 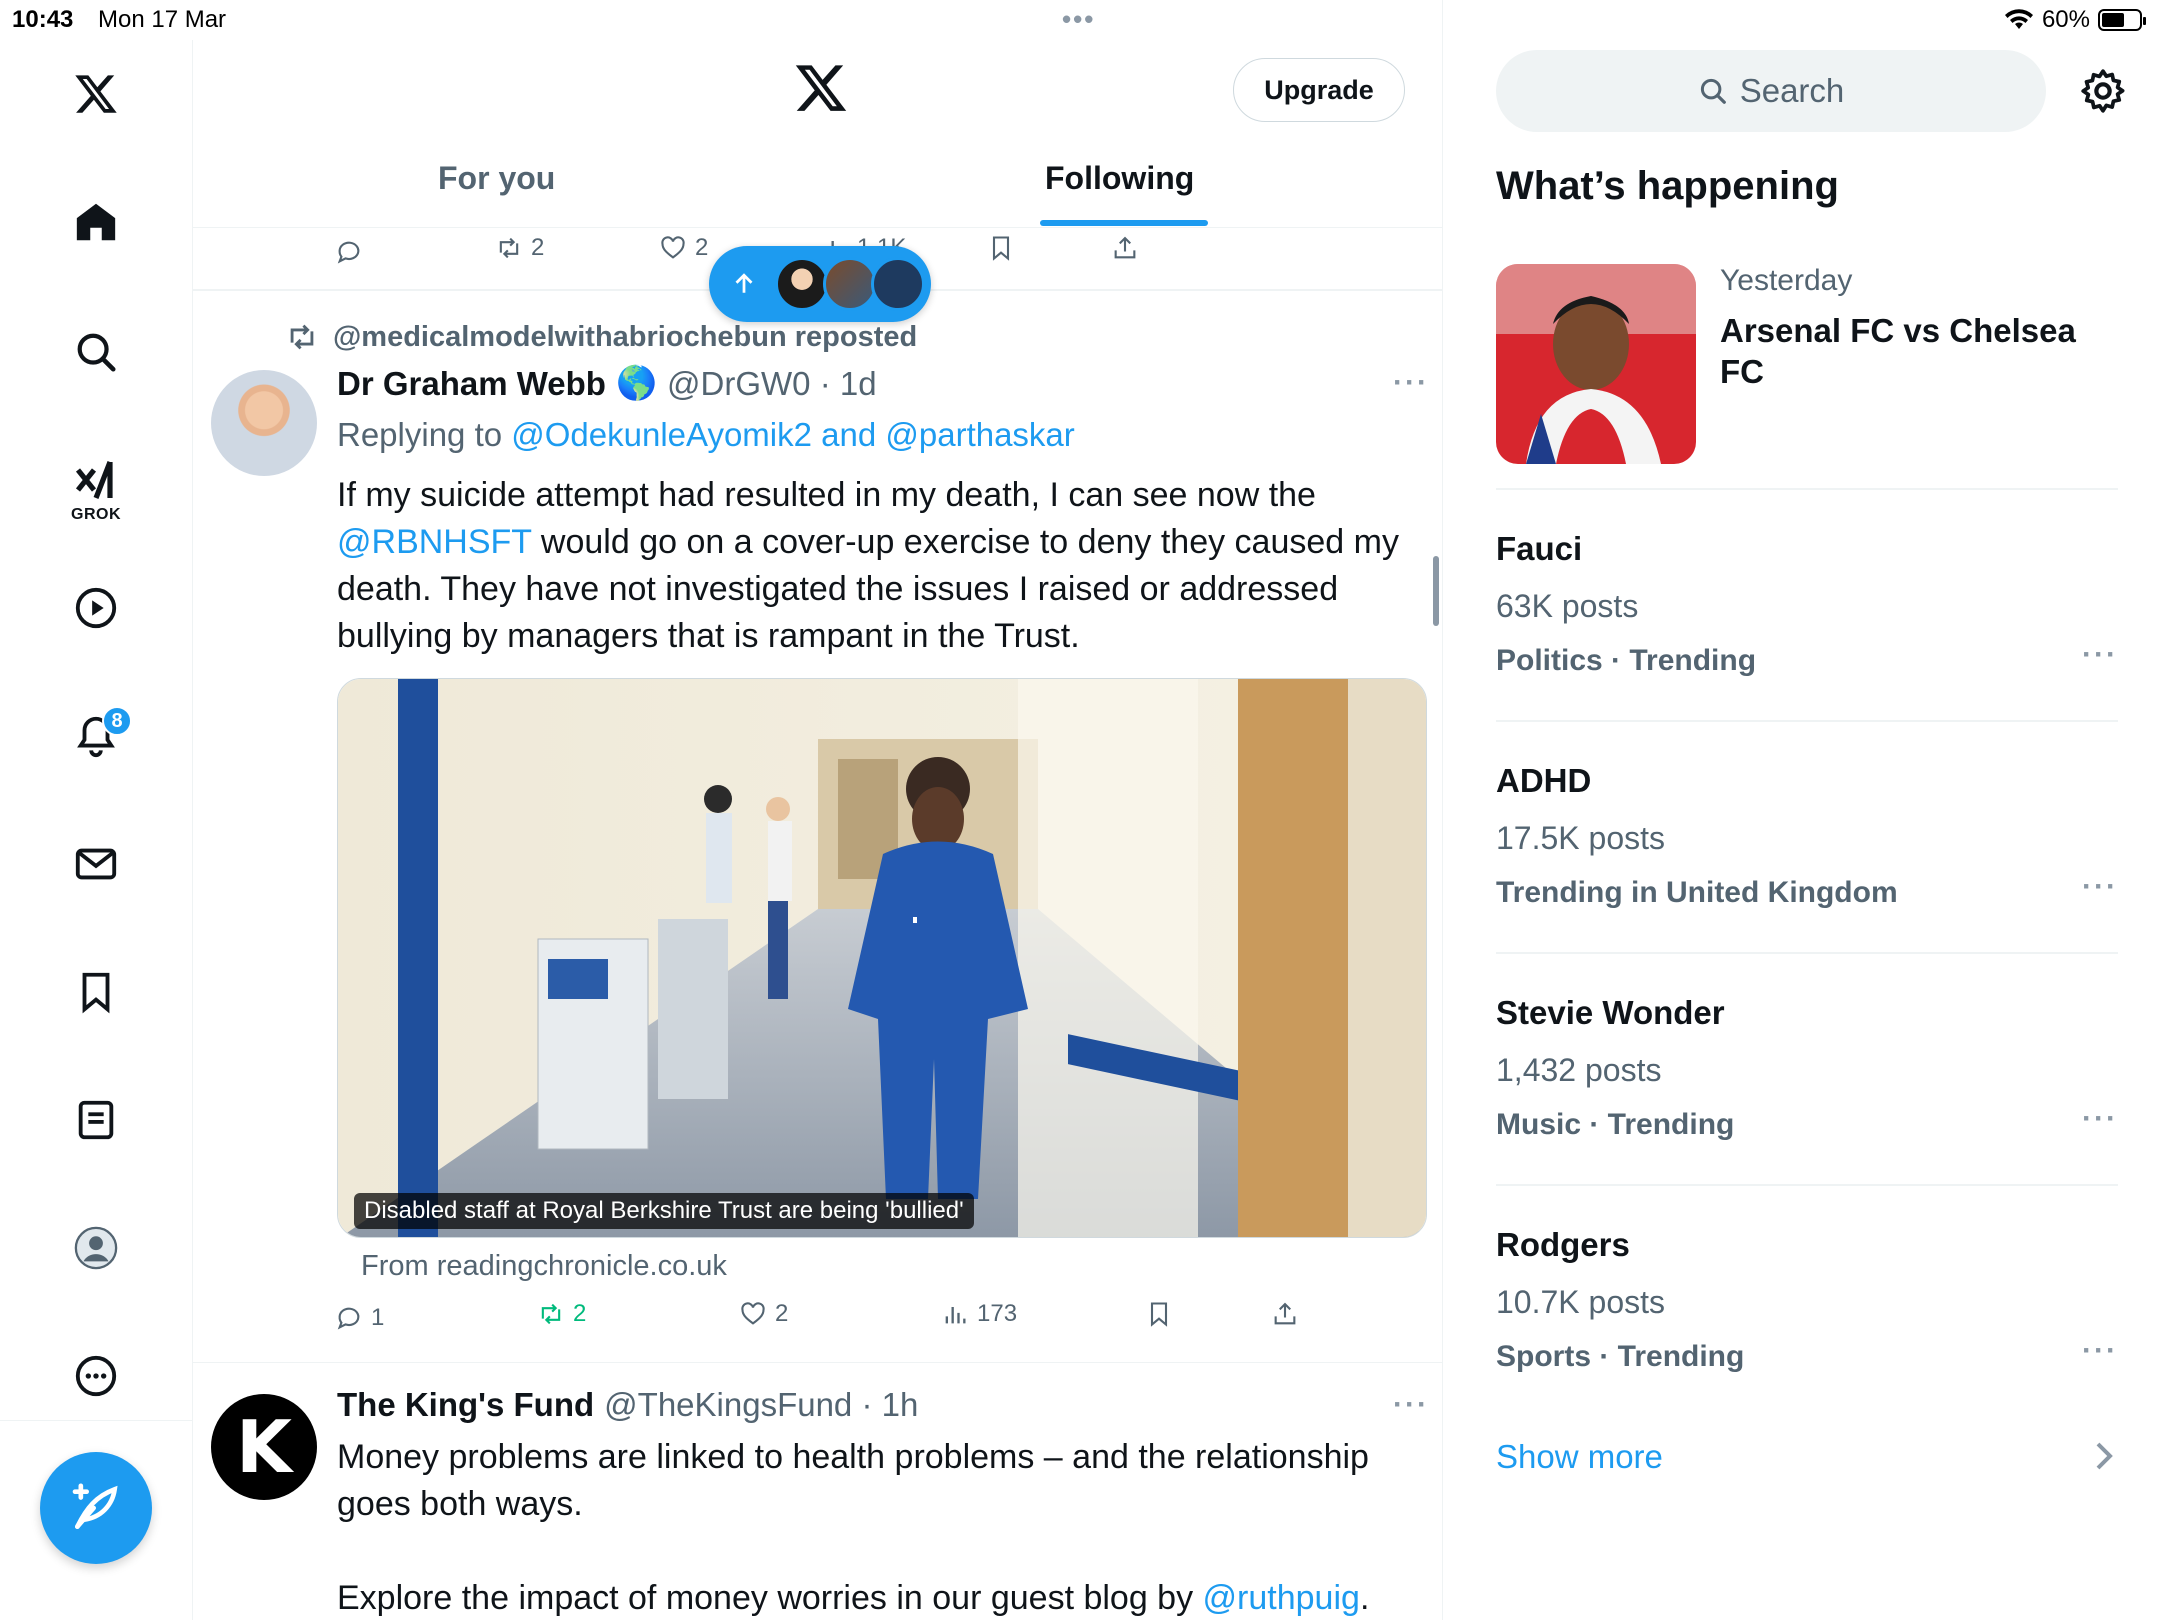 What do you see at coordinates (2122, 20) in the screenshot?
I see `battery-icon` at bounding box center [2122, 20].